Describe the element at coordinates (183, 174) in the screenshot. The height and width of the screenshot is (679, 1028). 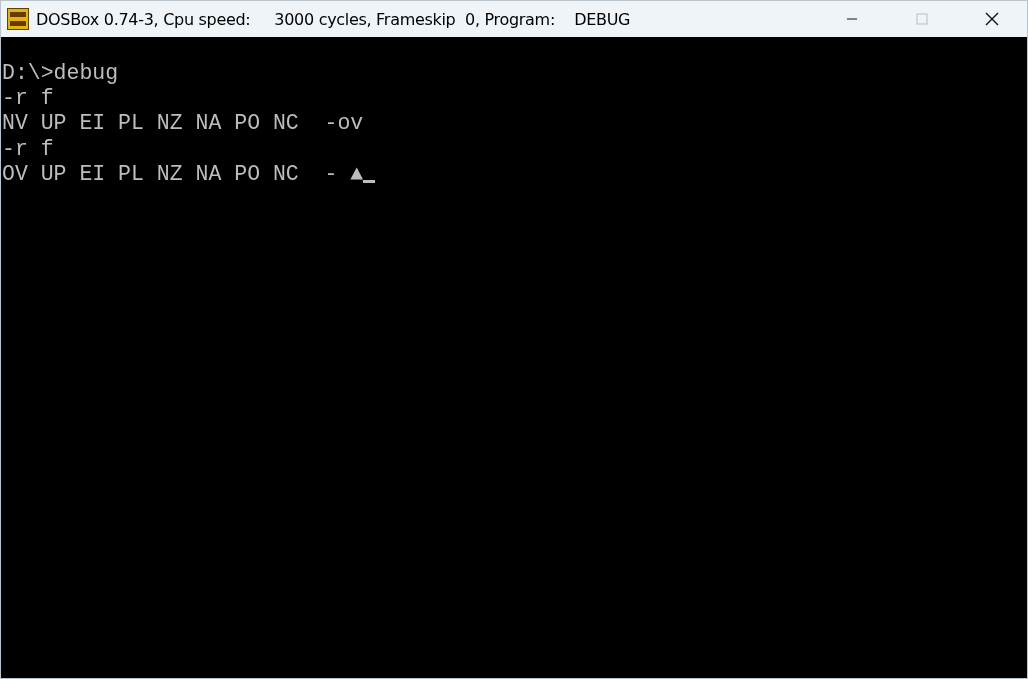
I see `console-line: OV UP EI PL NZ NA PO NC - ▲` at that location.